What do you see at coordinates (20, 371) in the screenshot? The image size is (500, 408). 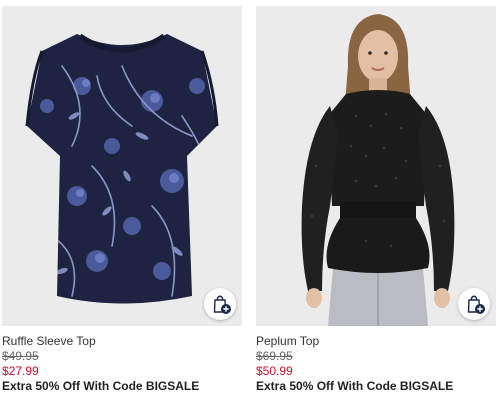 I see `sale-price: $27.99` at bounding box center [20, 371].